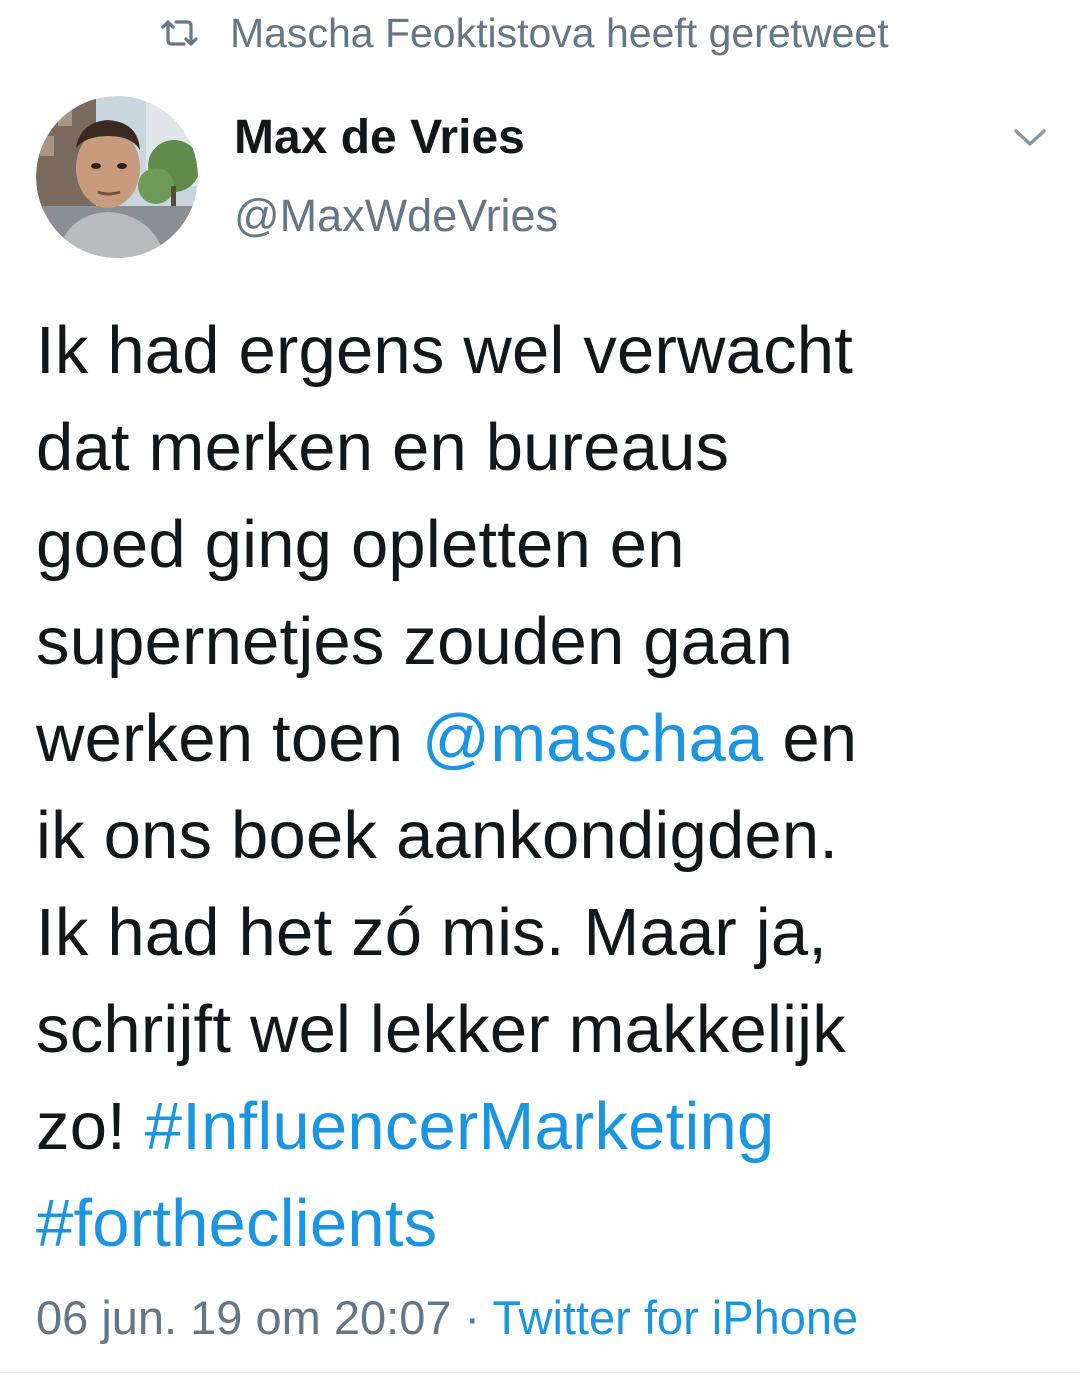 The image size is (1080, 1376). Describe the element at coordinates (432, 932) in the screenshot. I see `tweet-text-segment: Ik had het zó mis. Maar ja,` at that location.